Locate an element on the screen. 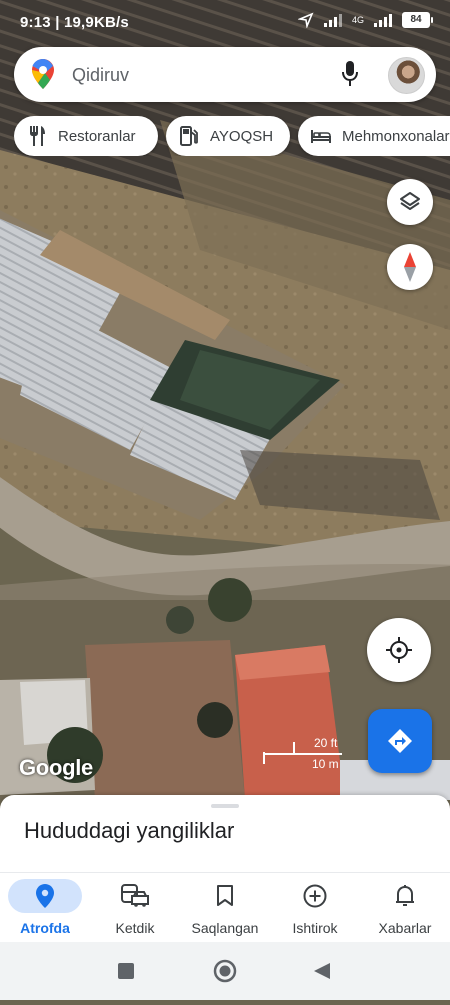 This screenshot has width=450, height=1005. bookmark-icon is located at coordinates (225, 895).